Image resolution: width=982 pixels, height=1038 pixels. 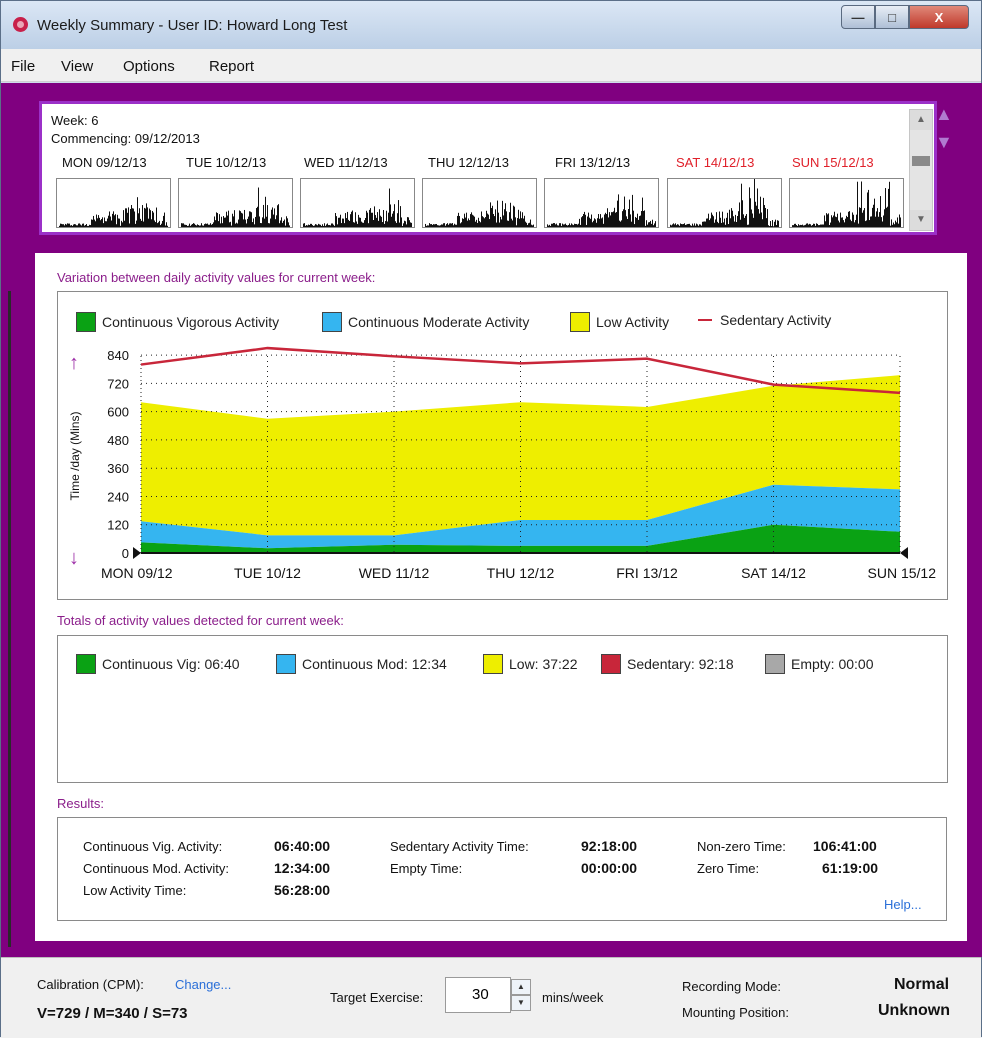 I want to click on scroll-up-icon: ▲, so click(x=921, y=120).